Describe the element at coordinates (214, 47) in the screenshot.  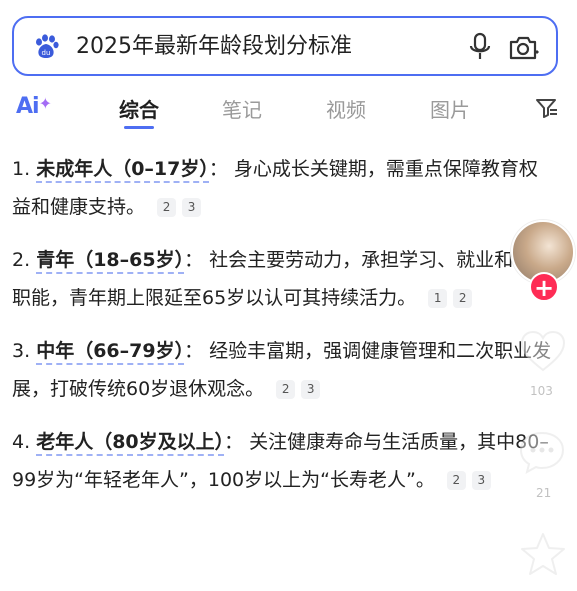
I see `search-query: 2025年最新年龄段划分标准` at that location.